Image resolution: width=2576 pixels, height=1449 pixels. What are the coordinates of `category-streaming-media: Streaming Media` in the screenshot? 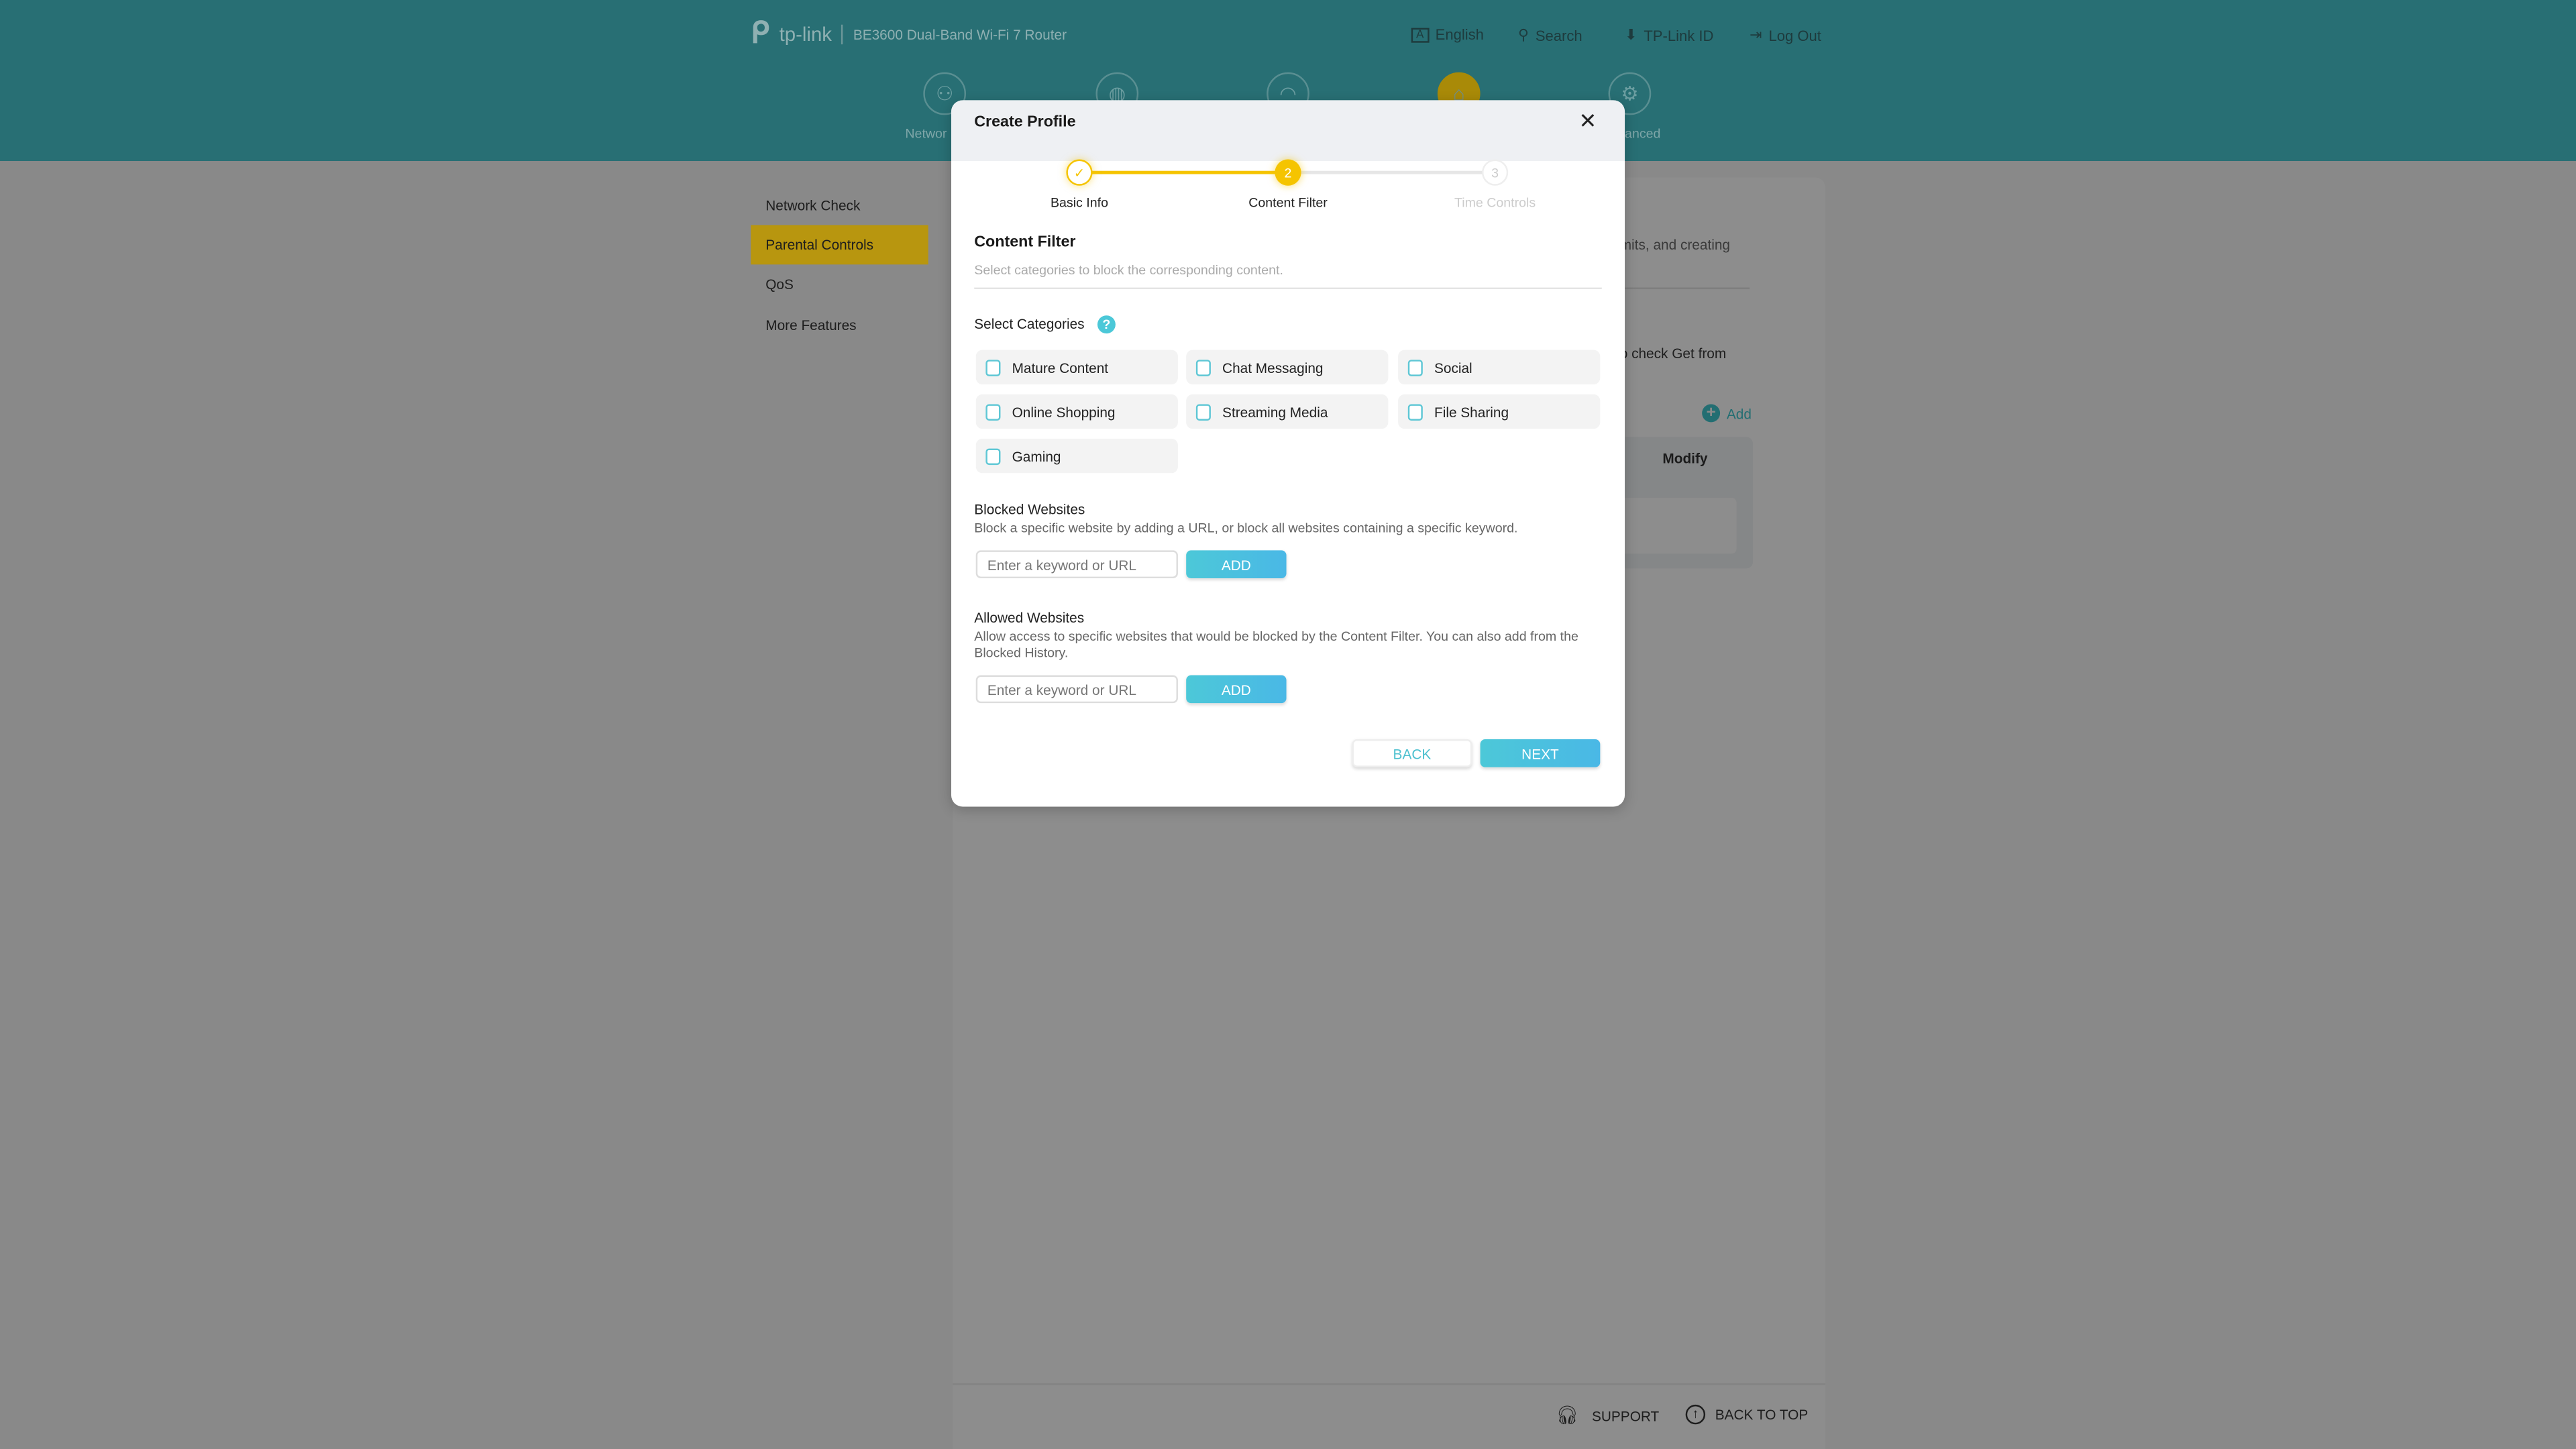 It's located at (1287, 411).